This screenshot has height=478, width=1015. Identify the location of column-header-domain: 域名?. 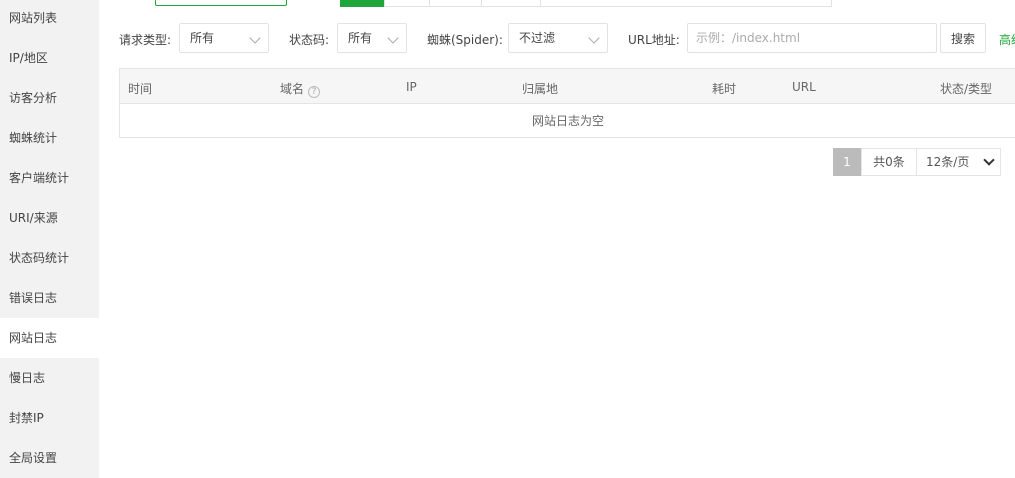
(300, 89).